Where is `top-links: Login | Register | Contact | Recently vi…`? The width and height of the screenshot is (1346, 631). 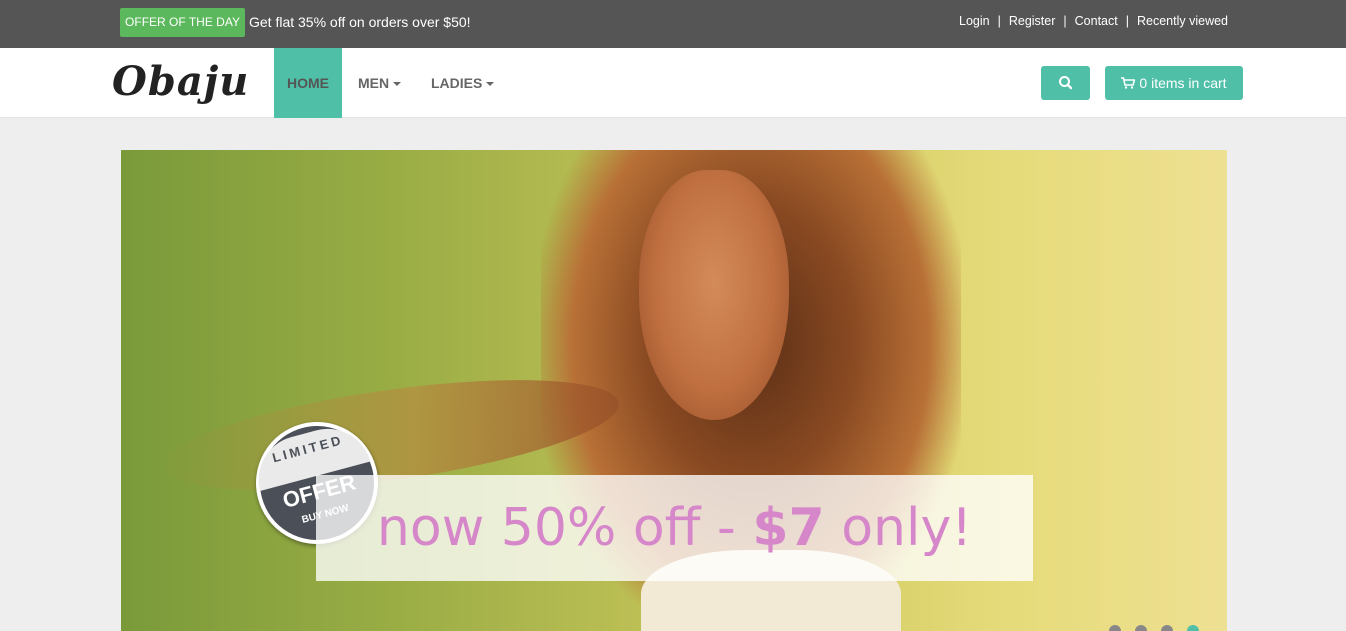 top-links: Login | Register | Contact | Recently vi… is located at coordinates (1093, 21).